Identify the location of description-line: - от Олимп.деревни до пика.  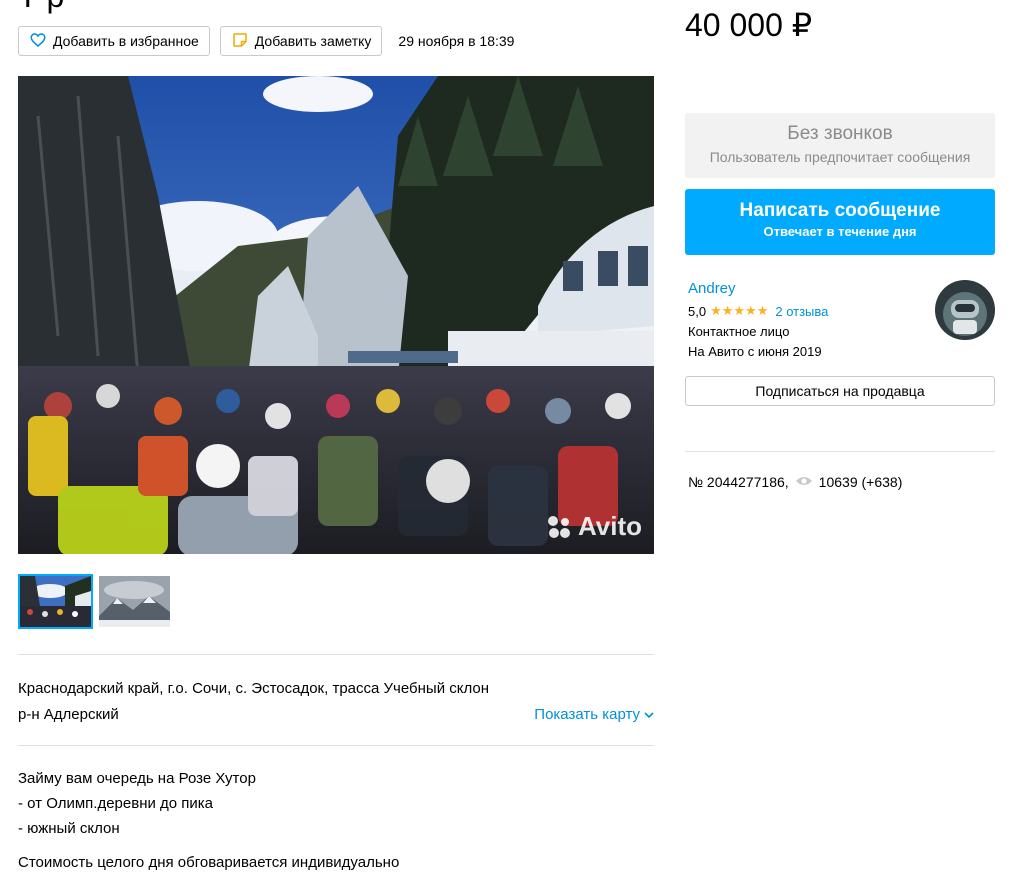
(116, 803).